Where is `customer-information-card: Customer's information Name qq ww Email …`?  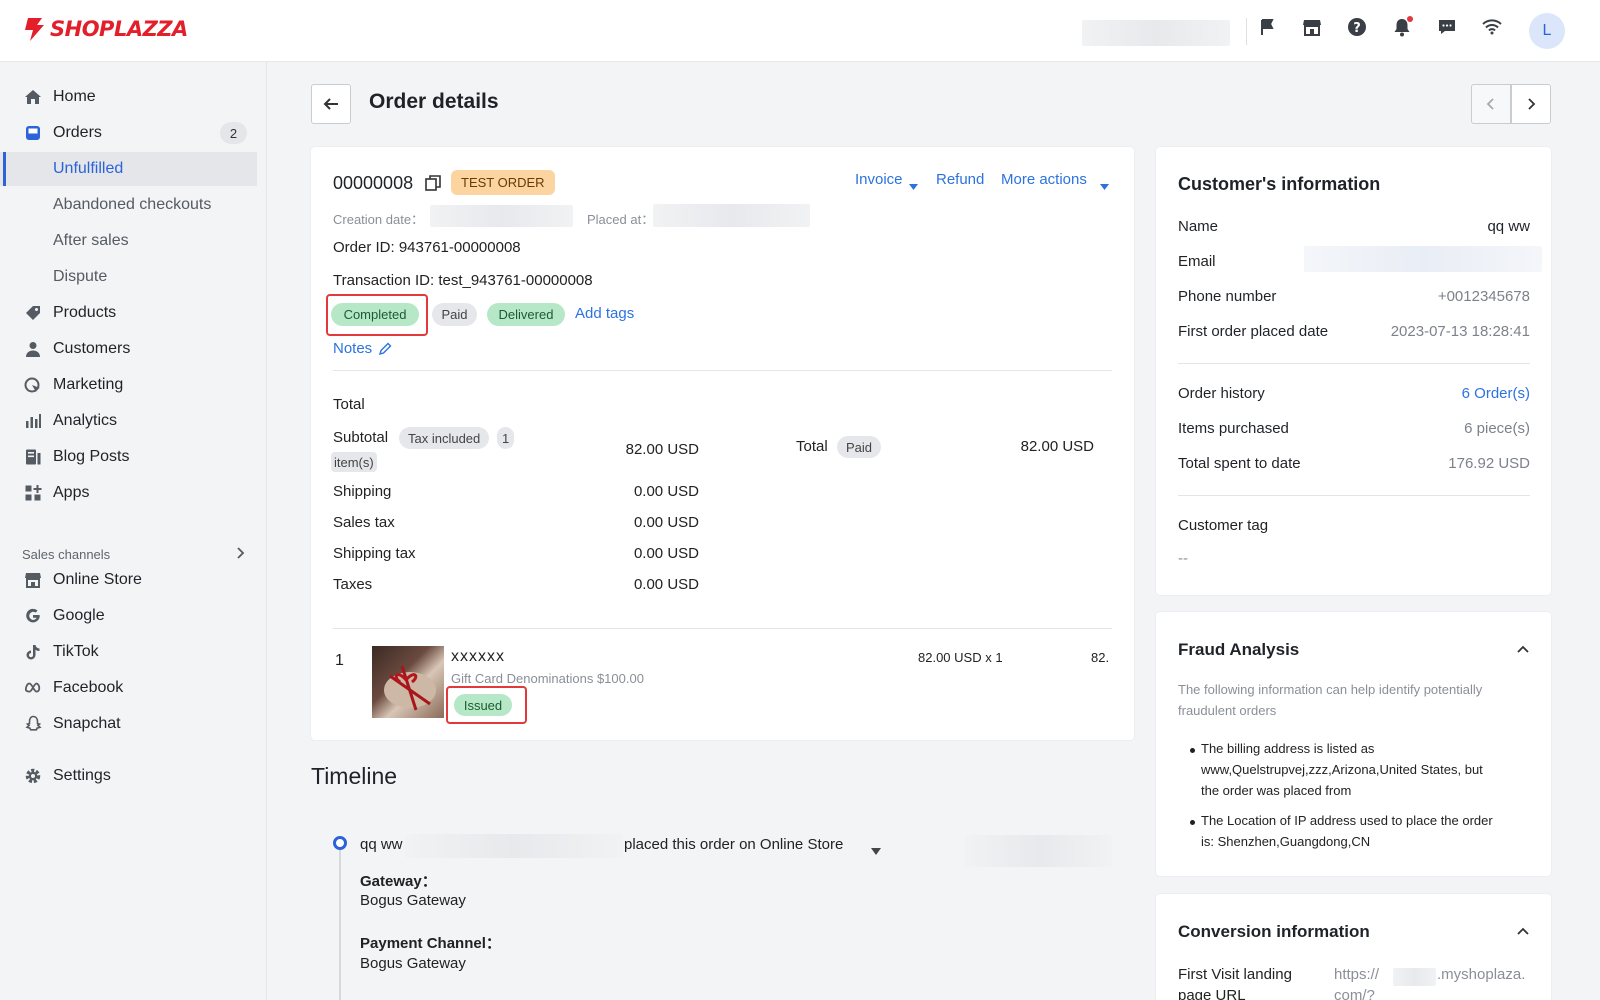 customer-information-card: Customer's information Name qq ww Email … is located at coordinates (1353, 371).